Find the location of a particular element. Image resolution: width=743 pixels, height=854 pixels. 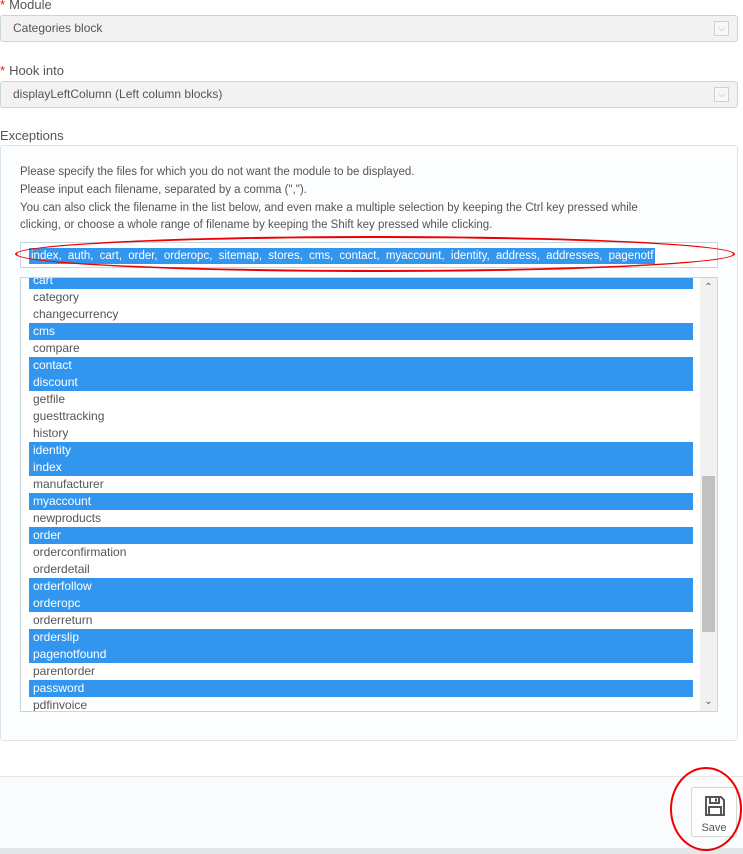

list-item-cms: cms is located at coordinates (361, 331).